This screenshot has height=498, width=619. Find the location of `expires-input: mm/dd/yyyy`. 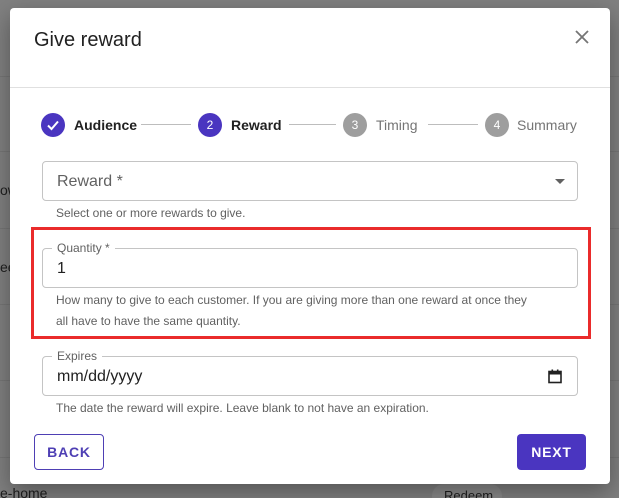

expires-input: mm/dd/yyyy is located at coordinates (99, 377).